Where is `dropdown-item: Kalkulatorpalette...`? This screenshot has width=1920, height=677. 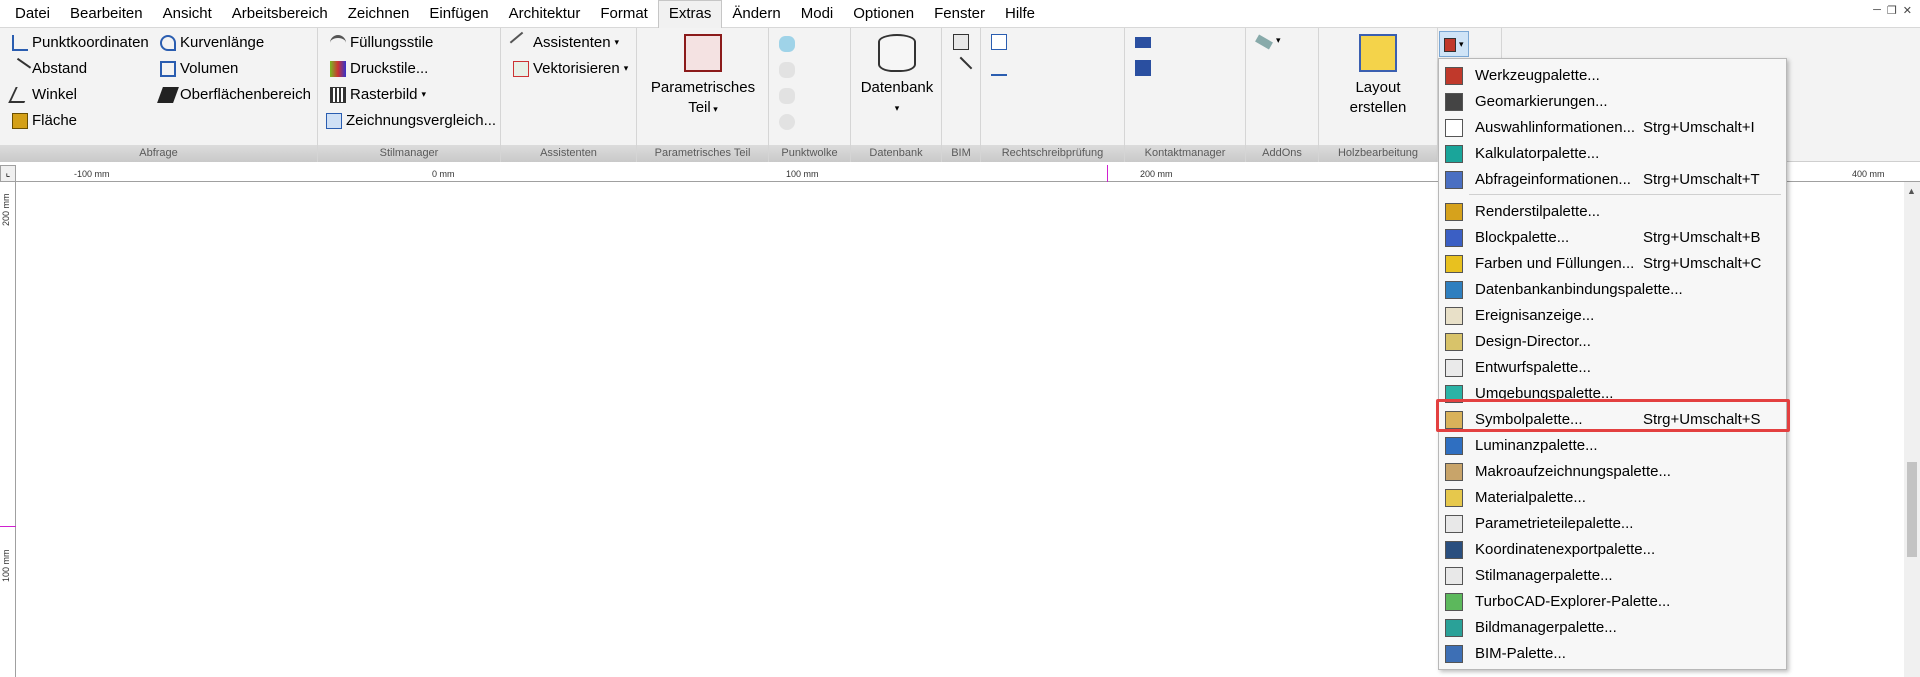
dropdown-item: Kalkulatorpalette... is located at coordinates (1612, 154).